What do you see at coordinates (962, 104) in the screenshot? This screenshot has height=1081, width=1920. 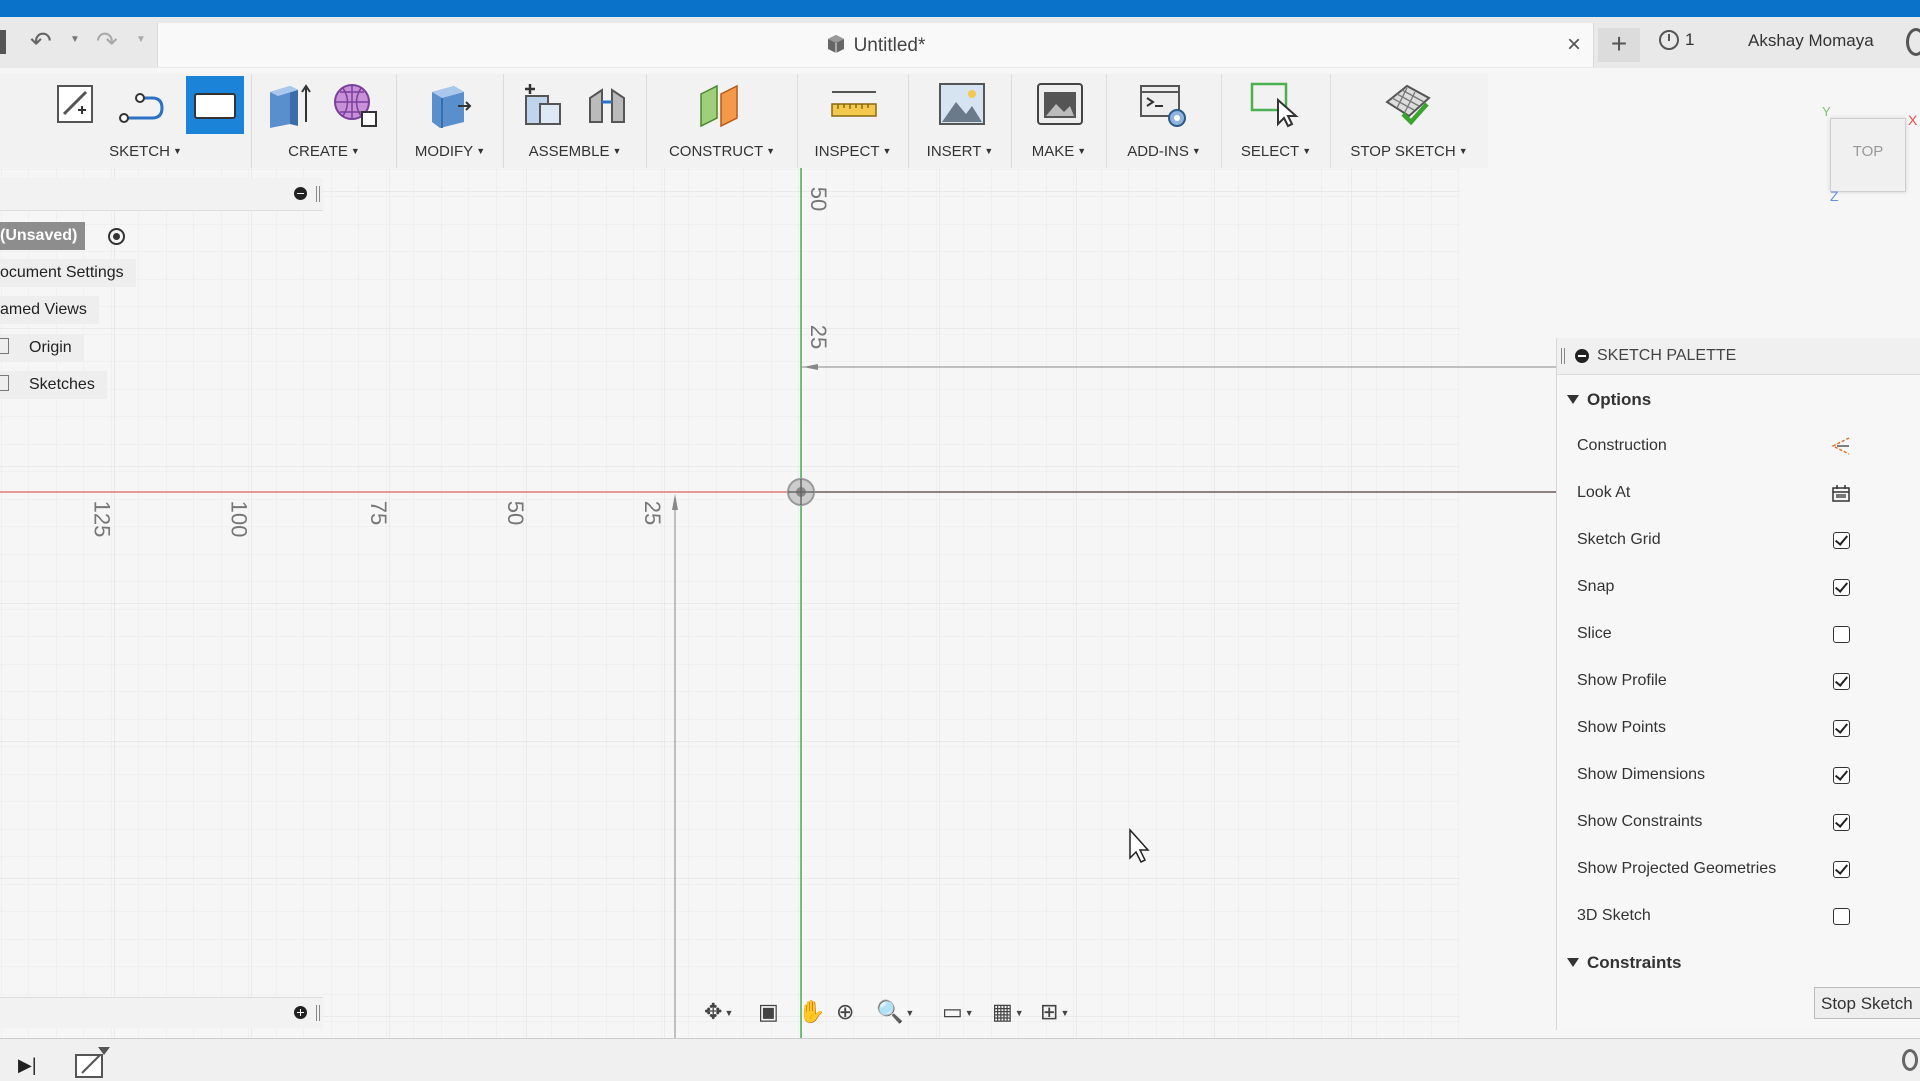 I see `insert-image-icon` at bounding box center [962, 104].